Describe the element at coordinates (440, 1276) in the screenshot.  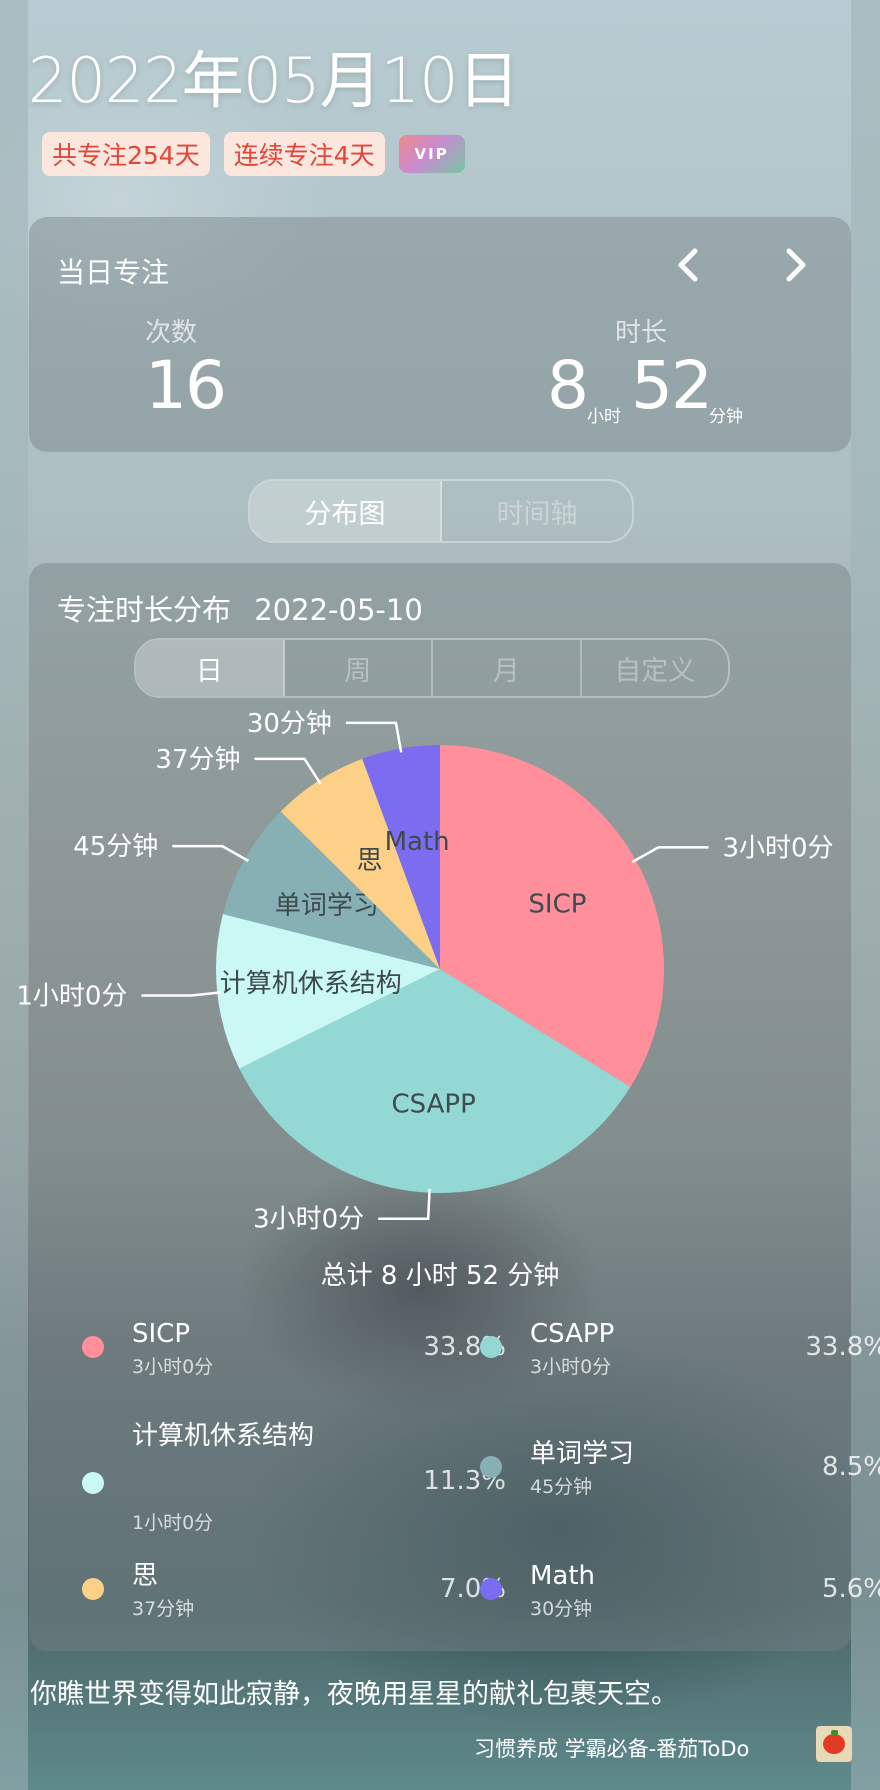
I see `total-duration: 总计 8 小时 52 分钟` at that location.